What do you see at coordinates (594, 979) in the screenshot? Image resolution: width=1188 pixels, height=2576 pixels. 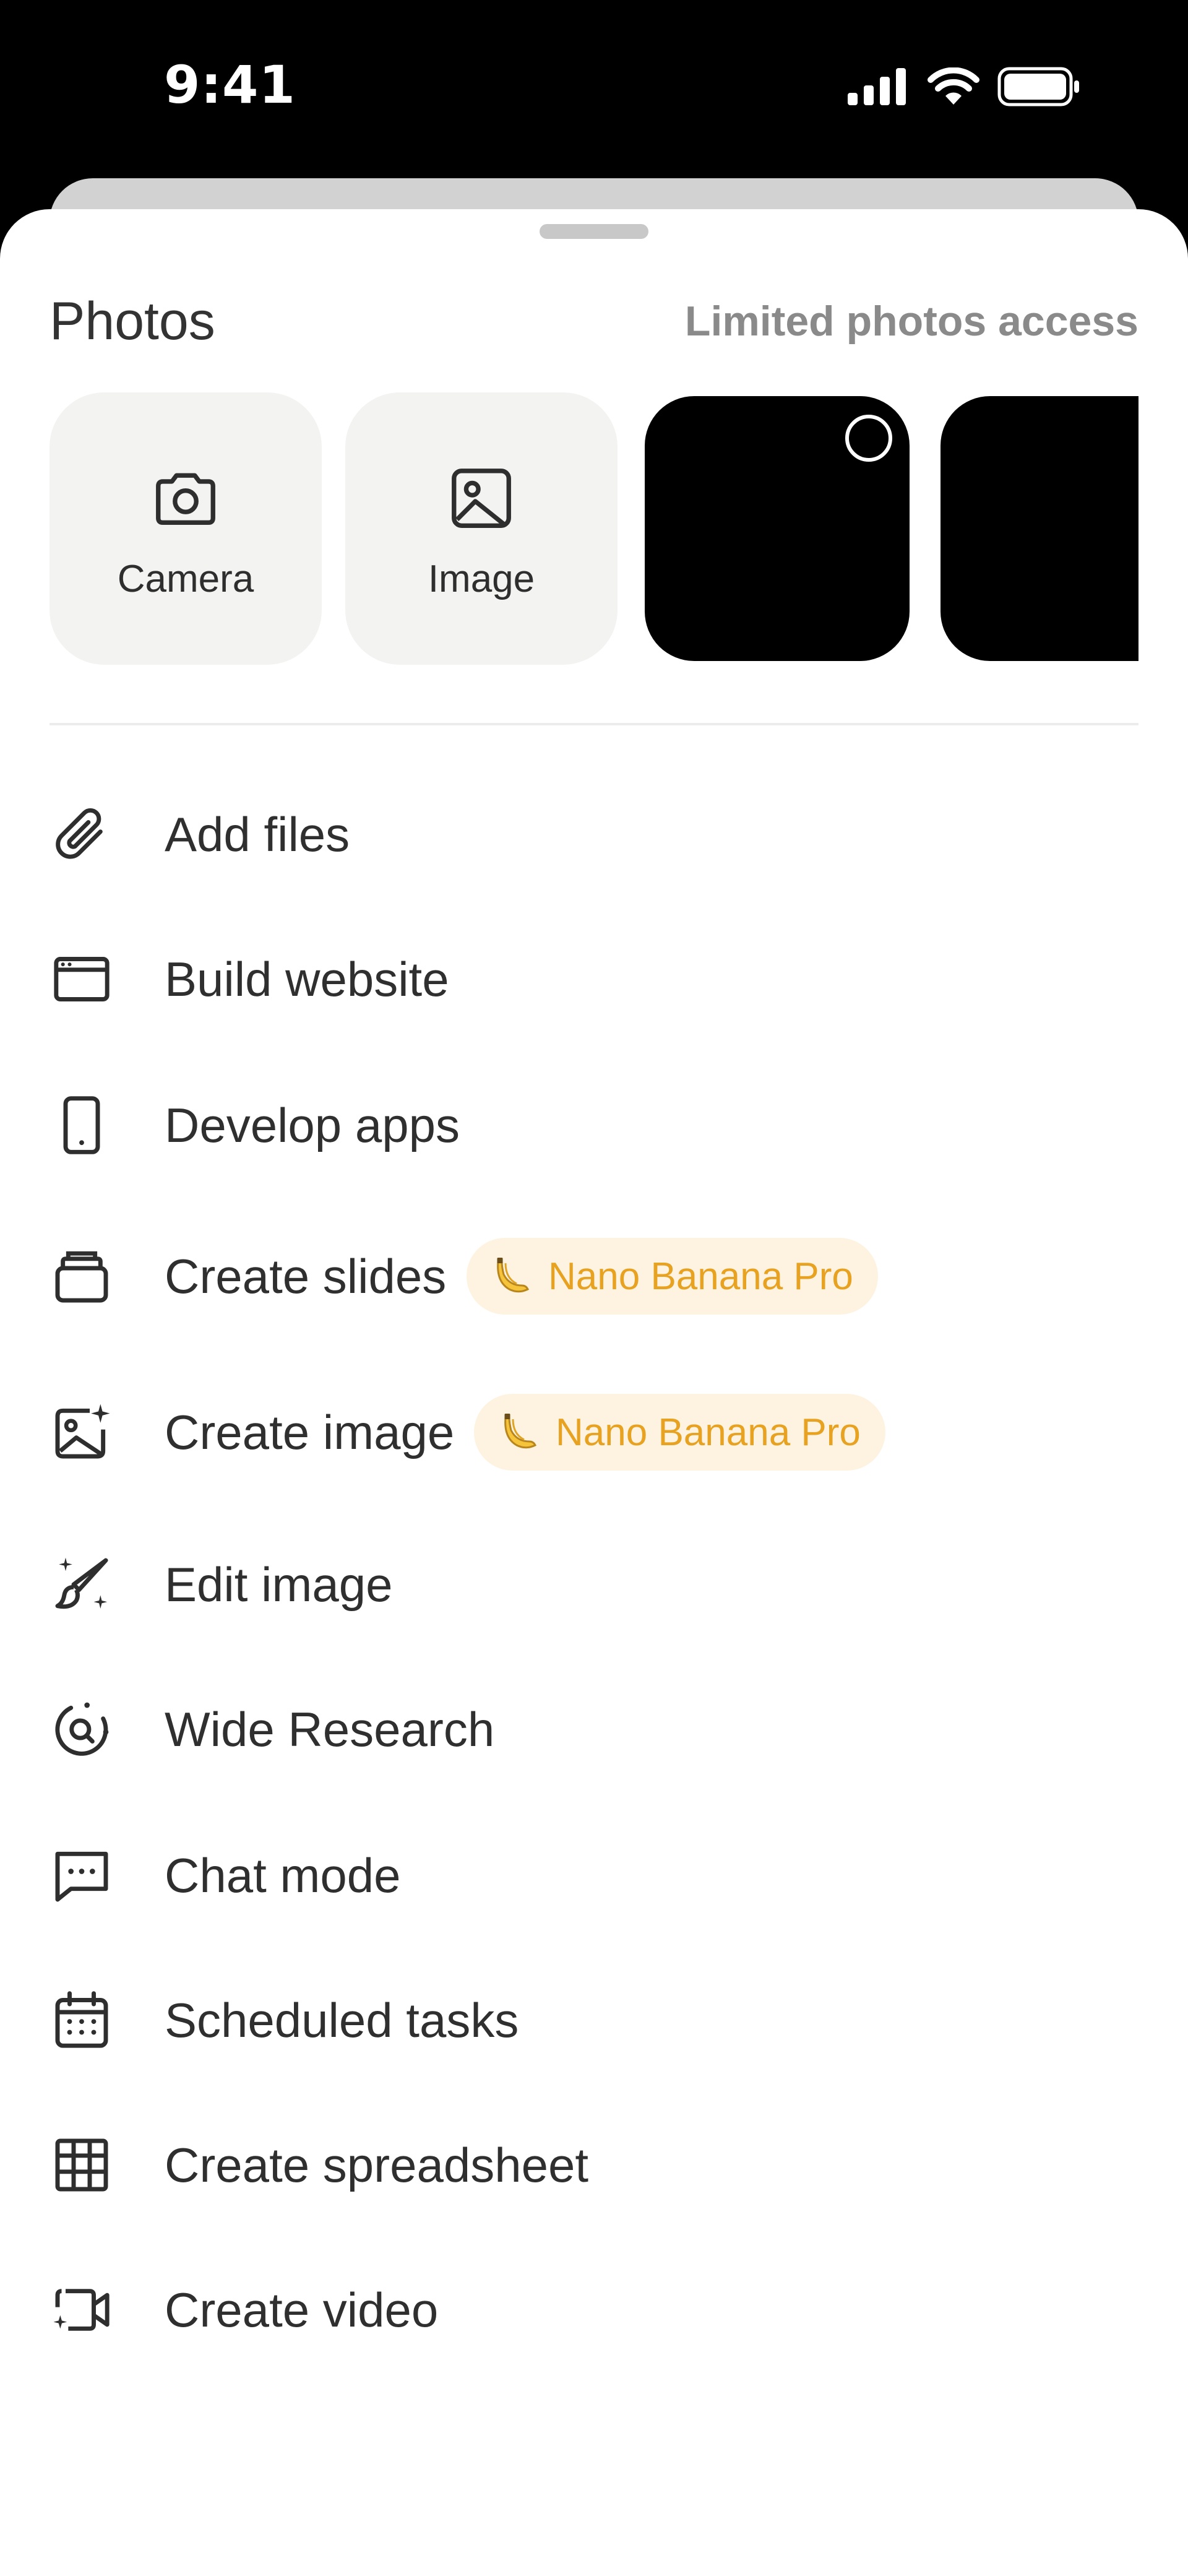 I see `menu-item-build-website: Build website` at bounding box center [594, 979].